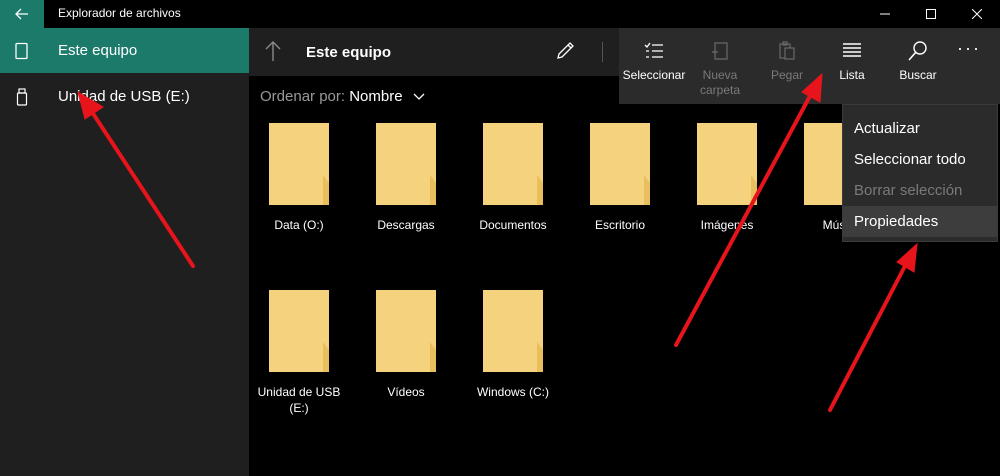 Image resolution: width=1000 pixels, height=476 pixels. What do you see at coordinates (852, 50) in the screenshot?
I see `list-view-icon` at bounding box center [852, 50].